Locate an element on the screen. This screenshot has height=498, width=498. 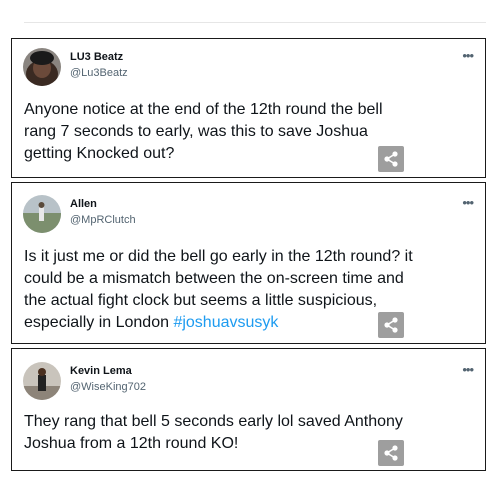
tweet-text-line: especially in London #joshuavsusyk is located at coordinates (249, 323).